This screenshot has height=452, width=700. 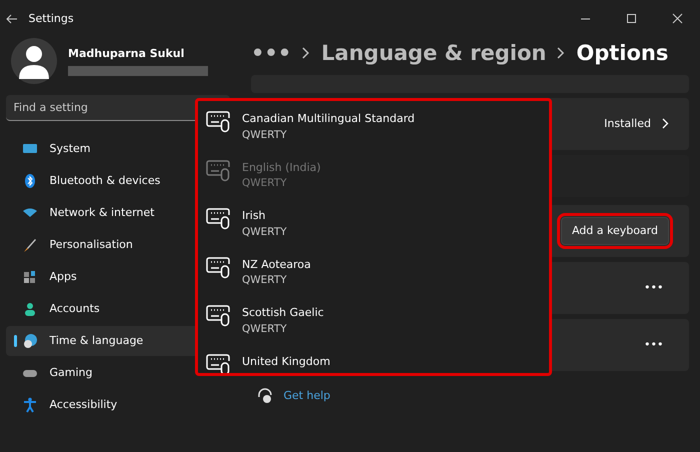 I want to click on apps-icon, so click(x=30, y=277).